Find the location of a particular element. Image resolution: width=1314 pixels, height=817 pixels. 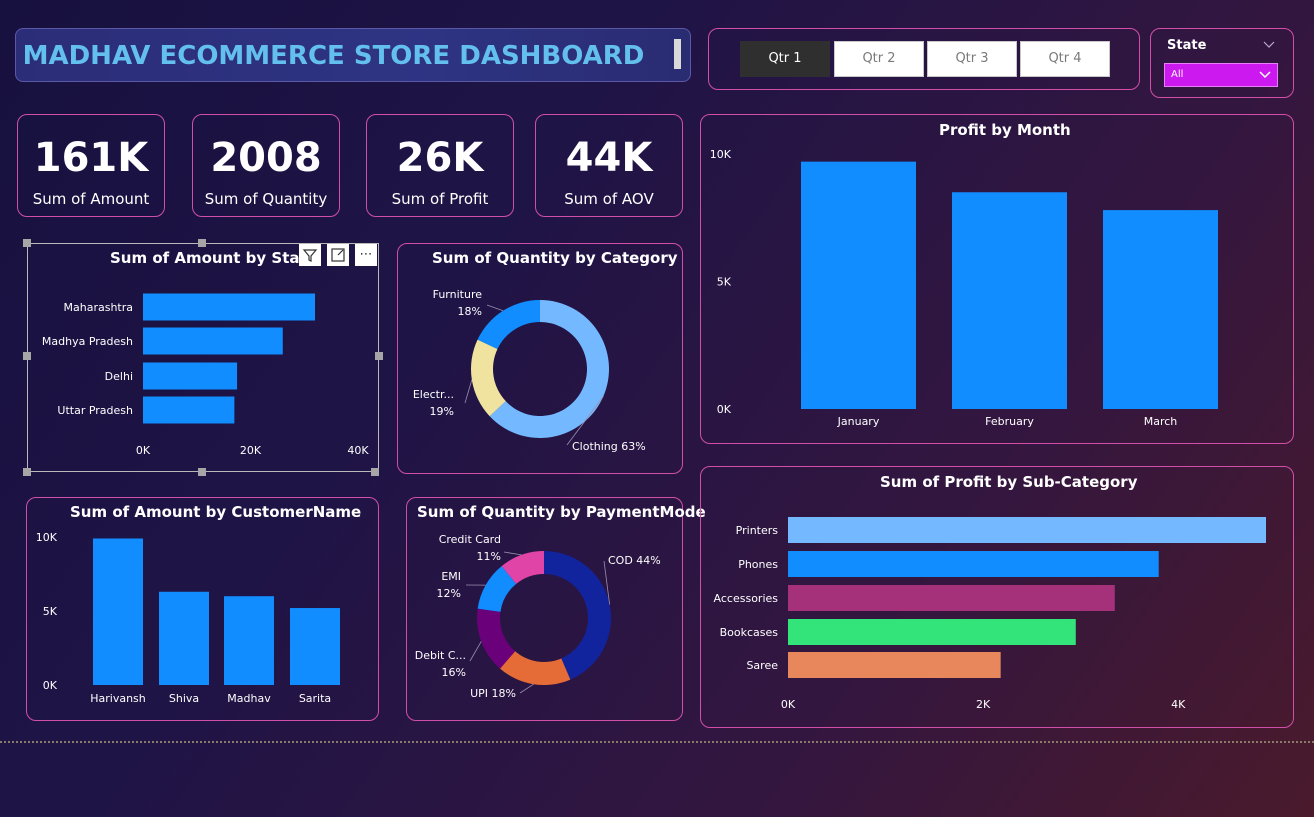

slice-label: EMI is located at coordinates (451, 576).